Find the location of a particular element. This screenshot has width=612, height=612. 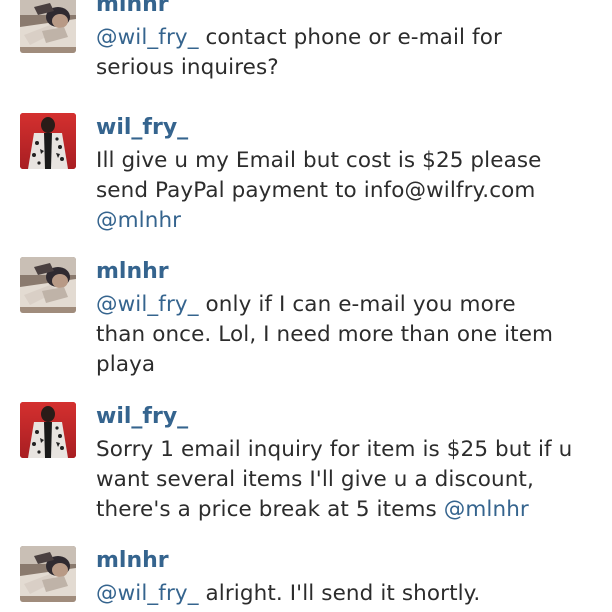

comment-text-segment: only if I can e-mail you more is located at coordinates (357, 304).